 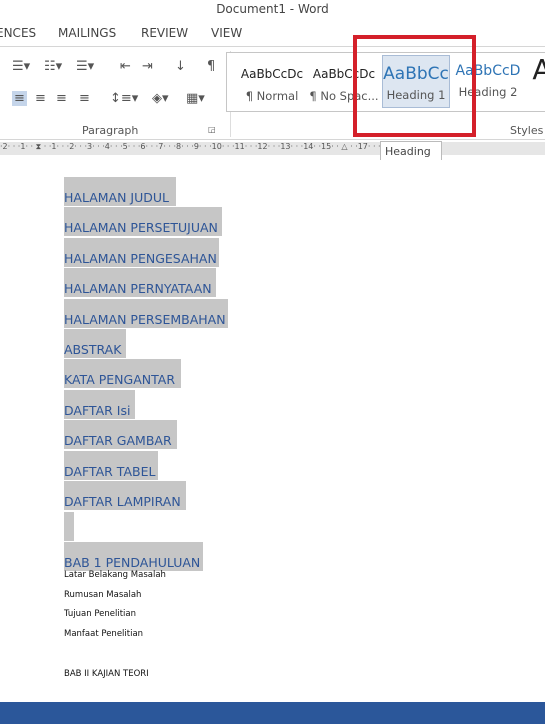 What do you see at coordinates (69, 526) in the screenshot?
I see `empty-selected-paragraph` at bounding box center [69, 526].